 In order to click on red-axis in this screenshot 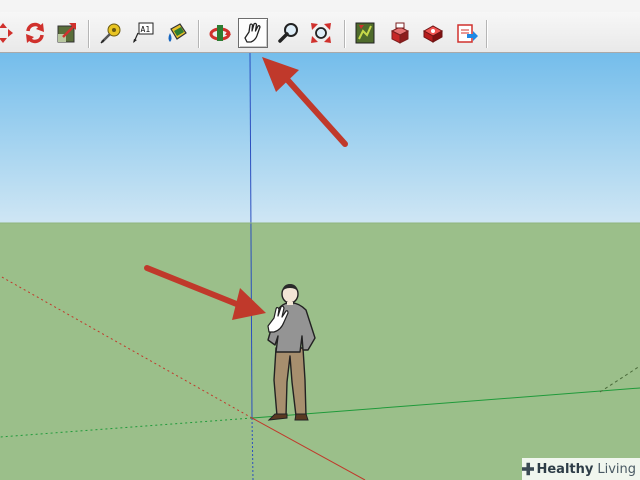, I will do `click(308, 448)`.